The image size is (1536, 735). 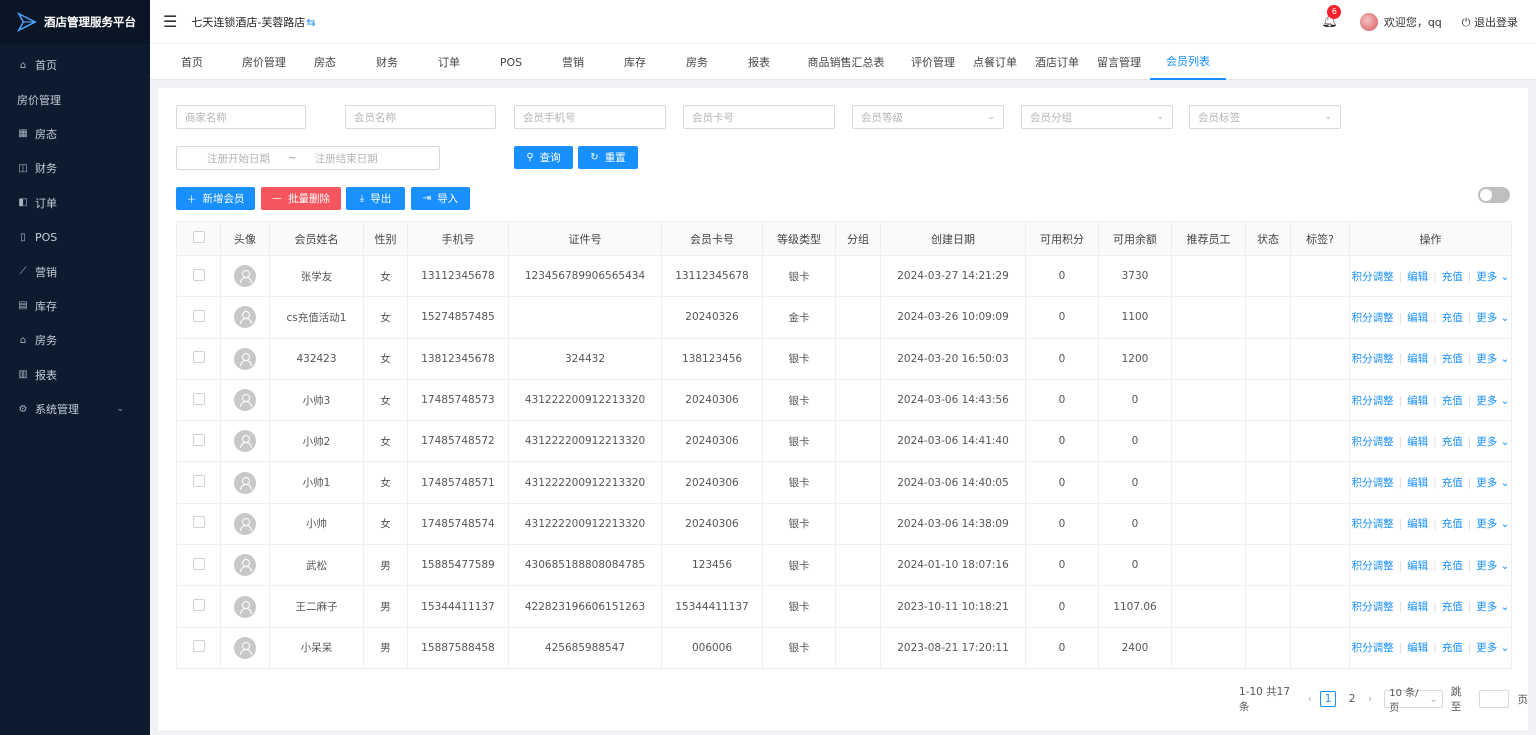 What do you see at coordinates (1265, 117) in the screenshot?
I see `member-tag-select: 会员标签 ⌄` at bounding box center [1265, 117].